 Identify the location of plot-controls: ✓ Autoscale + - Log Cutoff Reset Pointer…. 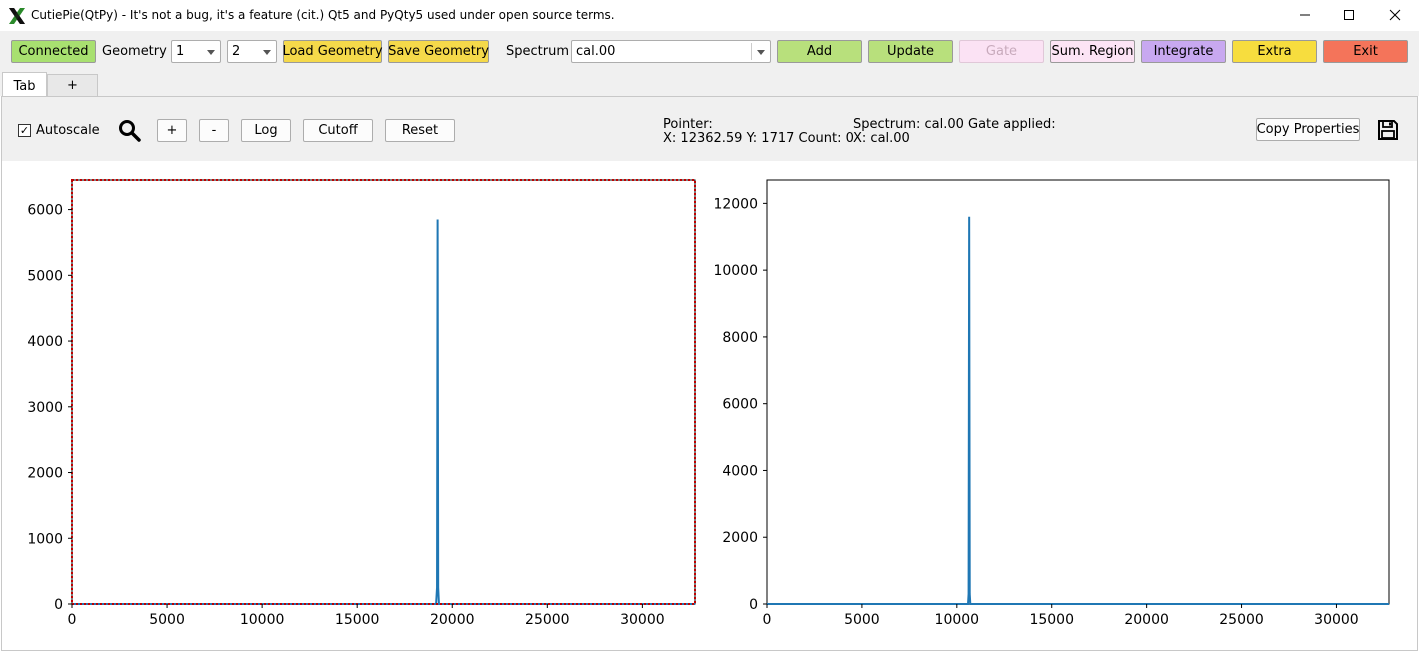
(709, 129).